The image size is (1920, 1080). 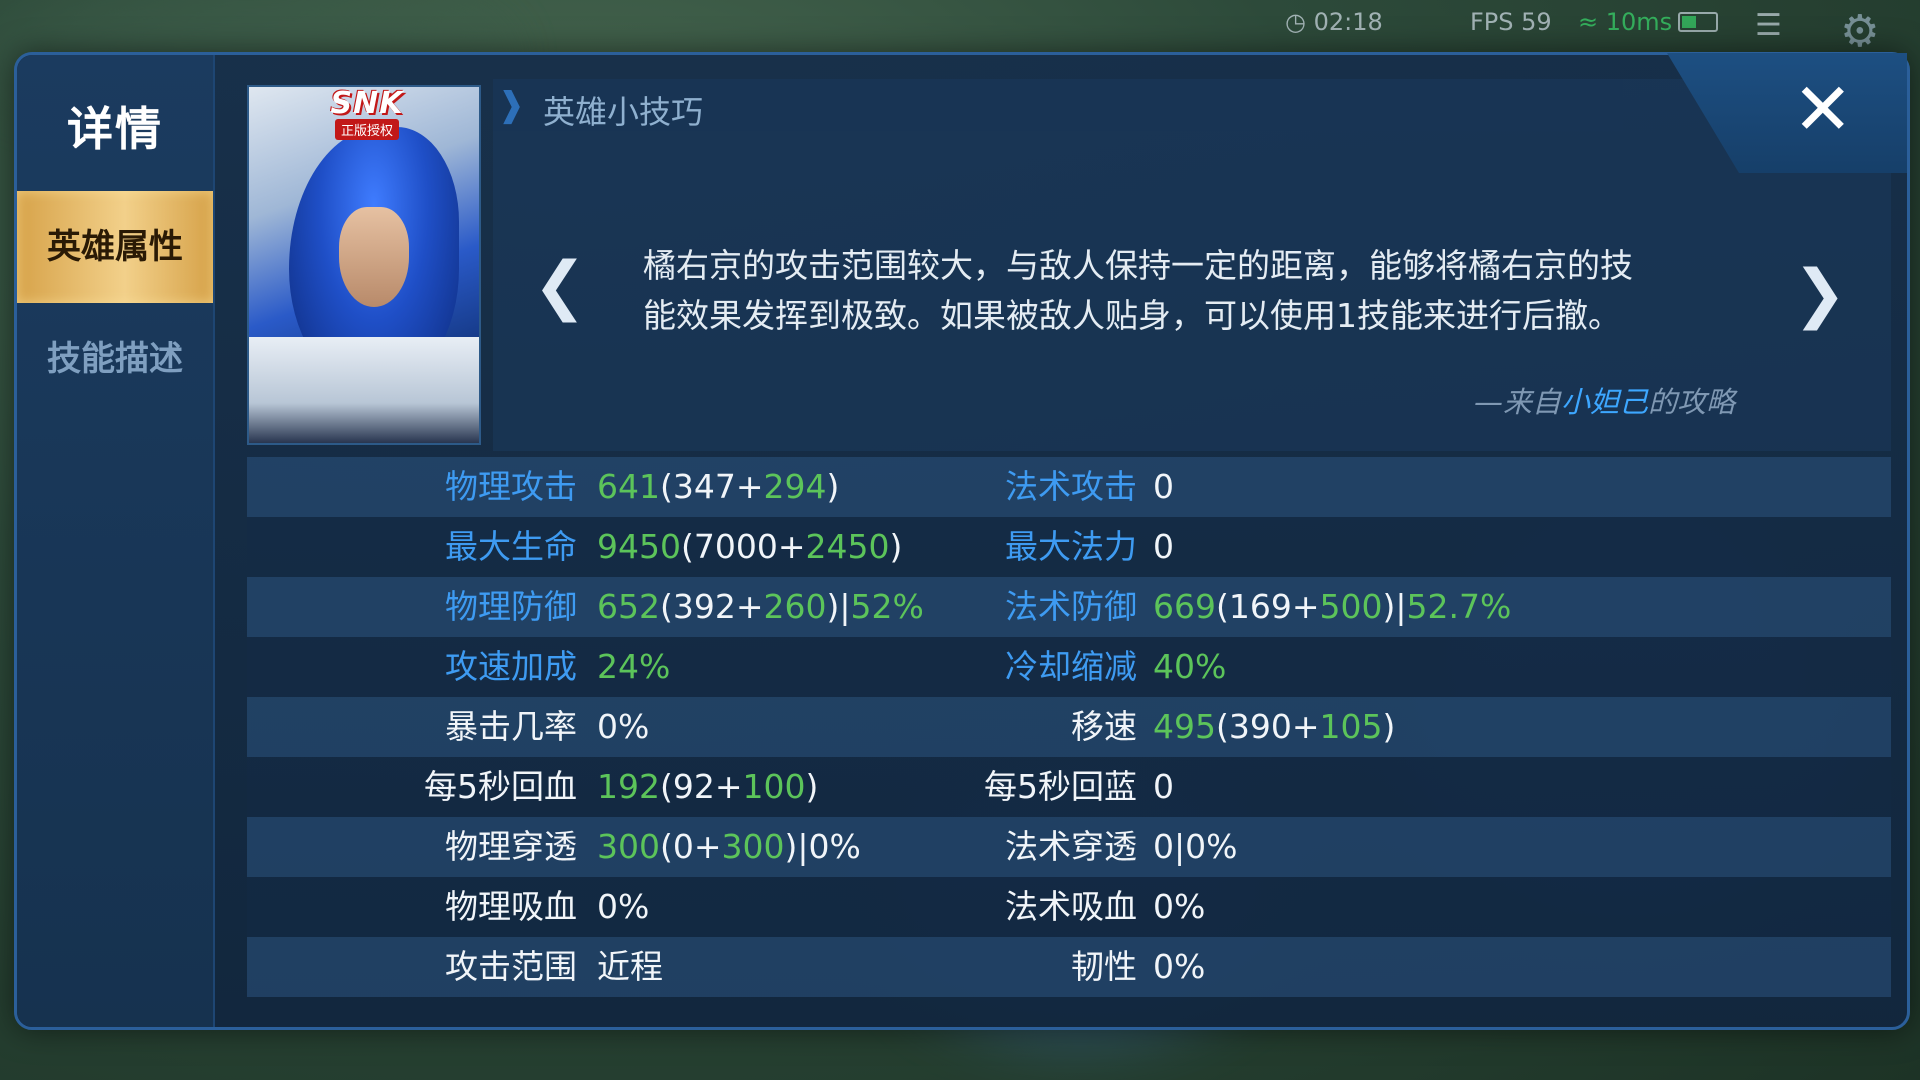 What do you see at coordinates (1334, 22) in the screenshot?
I see `match-timer: ◷ 02:18` at bounding box center [1334, 22].